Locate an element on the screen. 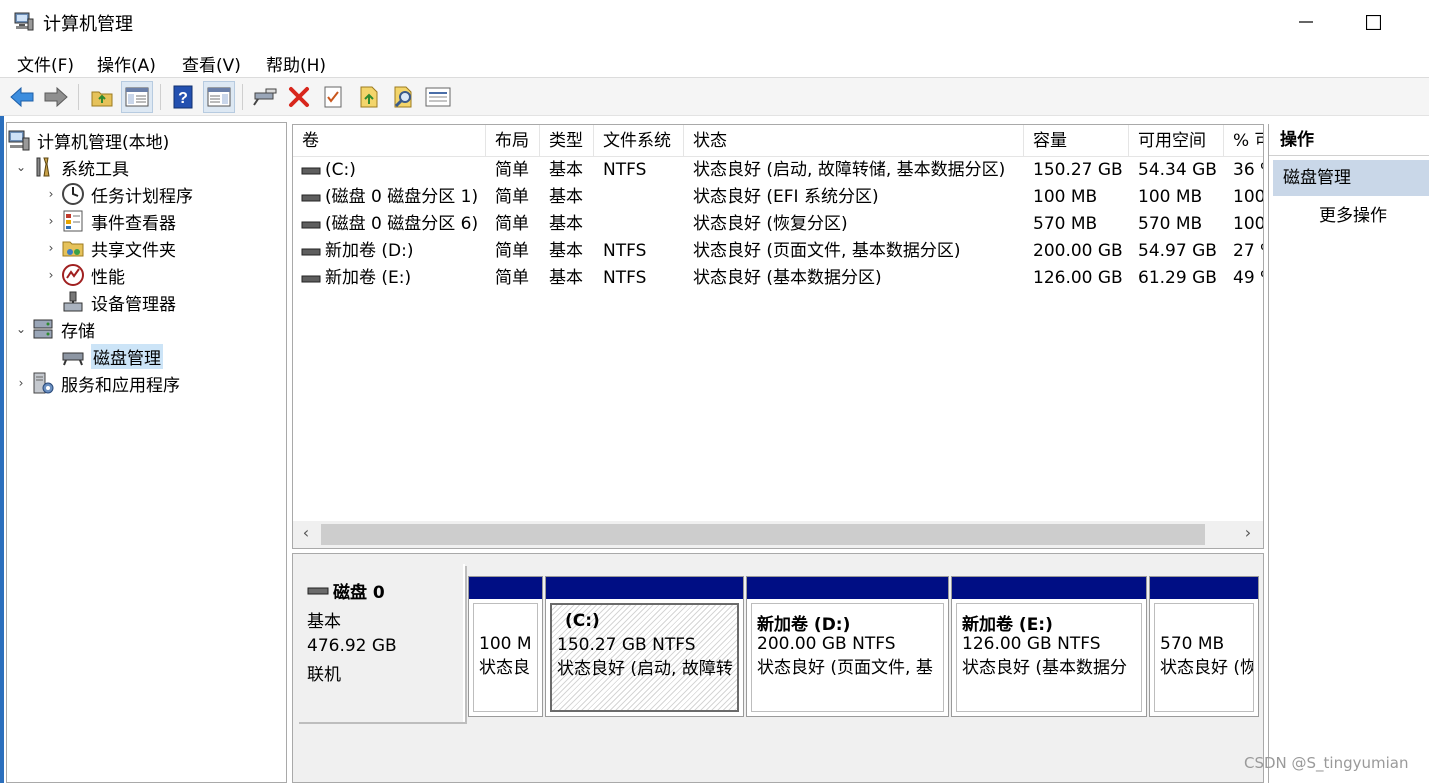  maximize-button is located at coordinates (1373, 22).